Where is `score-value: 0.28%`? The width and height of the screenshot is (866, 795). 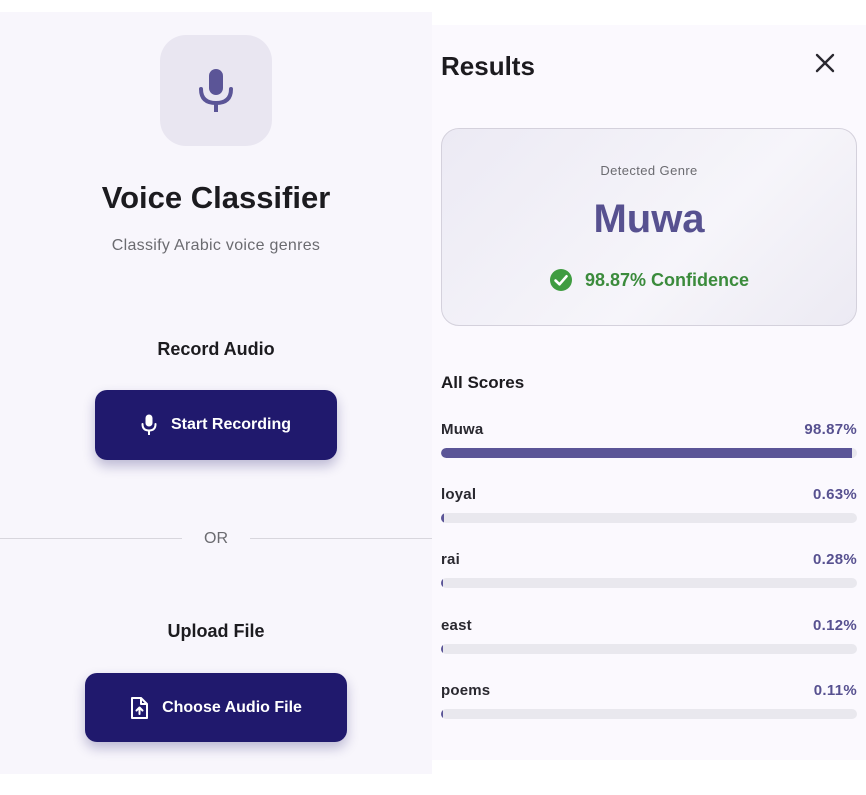 score-value: 0.28% is located at coordinates (834, 559).